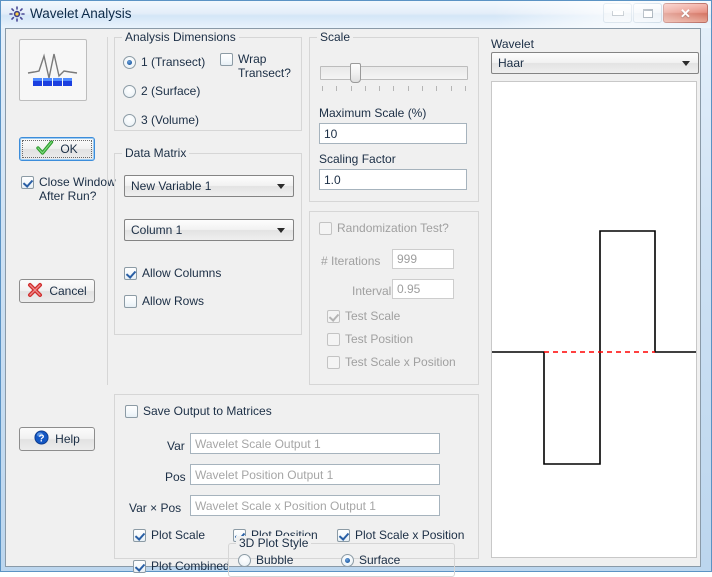  What do you see at coordinates (68, 291) in the screenshot?
I see `cancel-button-label: Cancel` at bounding box center [68, 291].